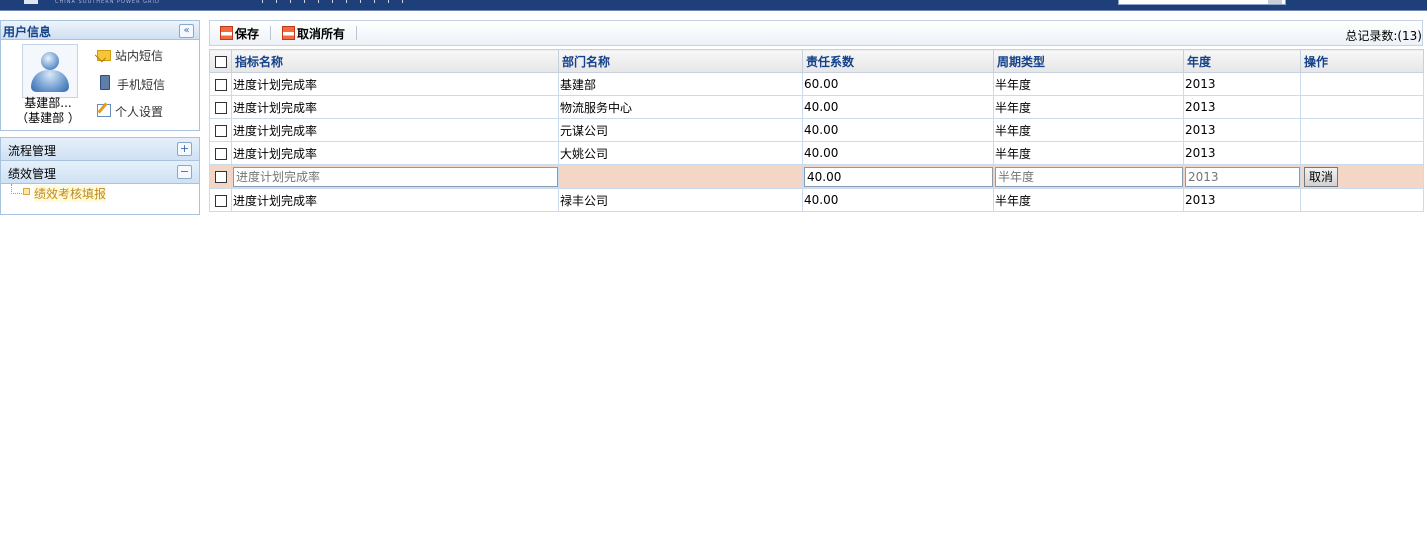 The width and height of the screenshot is (1427, 537). Describe the element at coordinates (32, 151) in the screenshot. I see `nav-process-management-label: 流程管理` at that location.